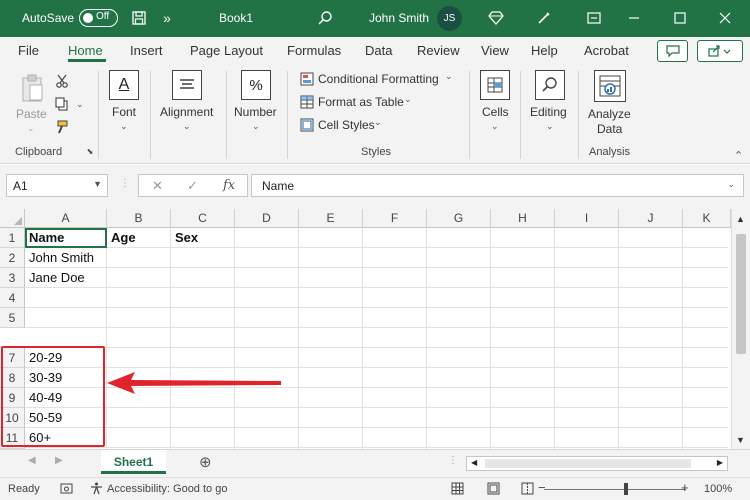 Image resolution: width=750 pixels, height=500 pixels. What do you see at coordinates (267, 218) in the screenshot?
I see `column-header-d: D` at bounding box center [267, 218].